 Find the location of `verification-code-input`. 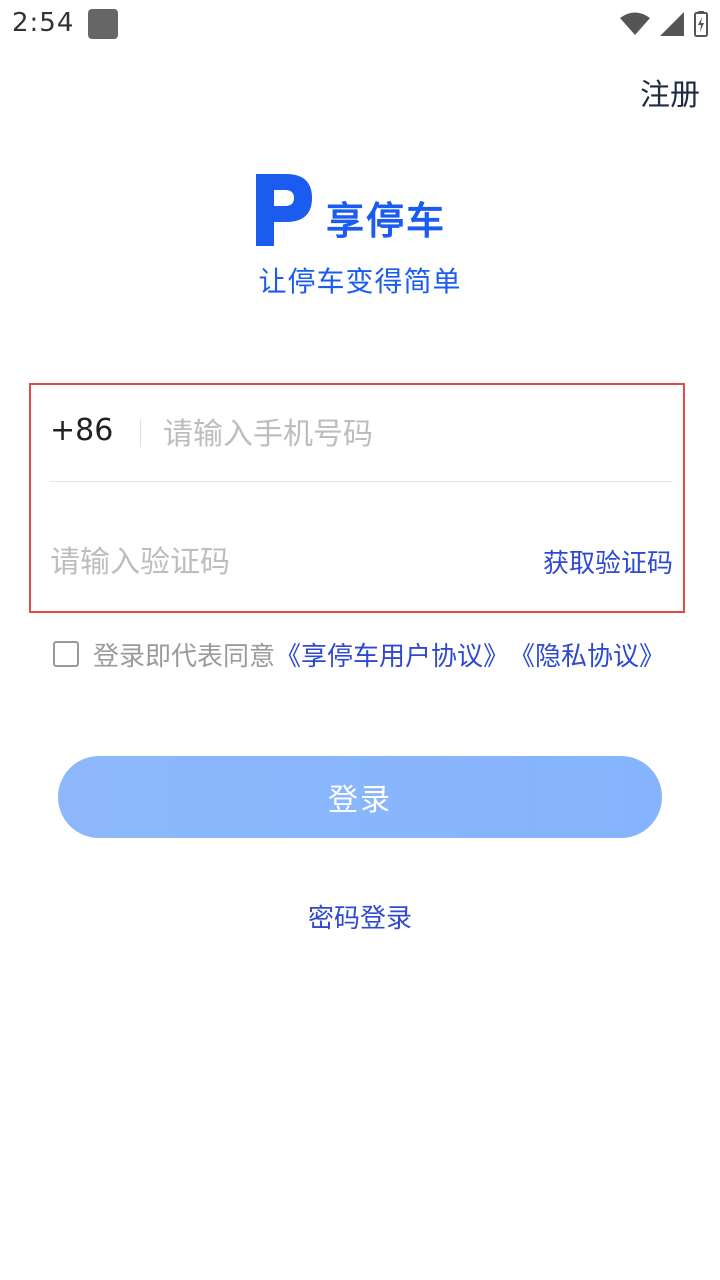

verification-code-input is located at coordinates (250, 562).